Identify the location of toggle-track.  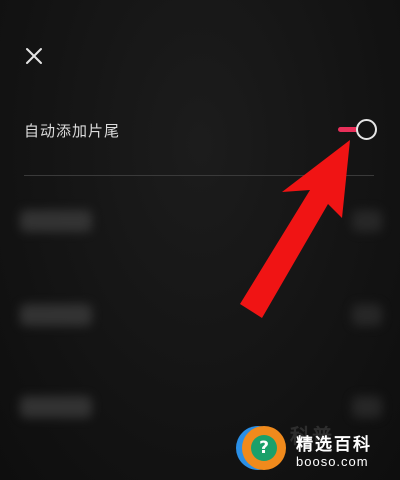
(348, 129).